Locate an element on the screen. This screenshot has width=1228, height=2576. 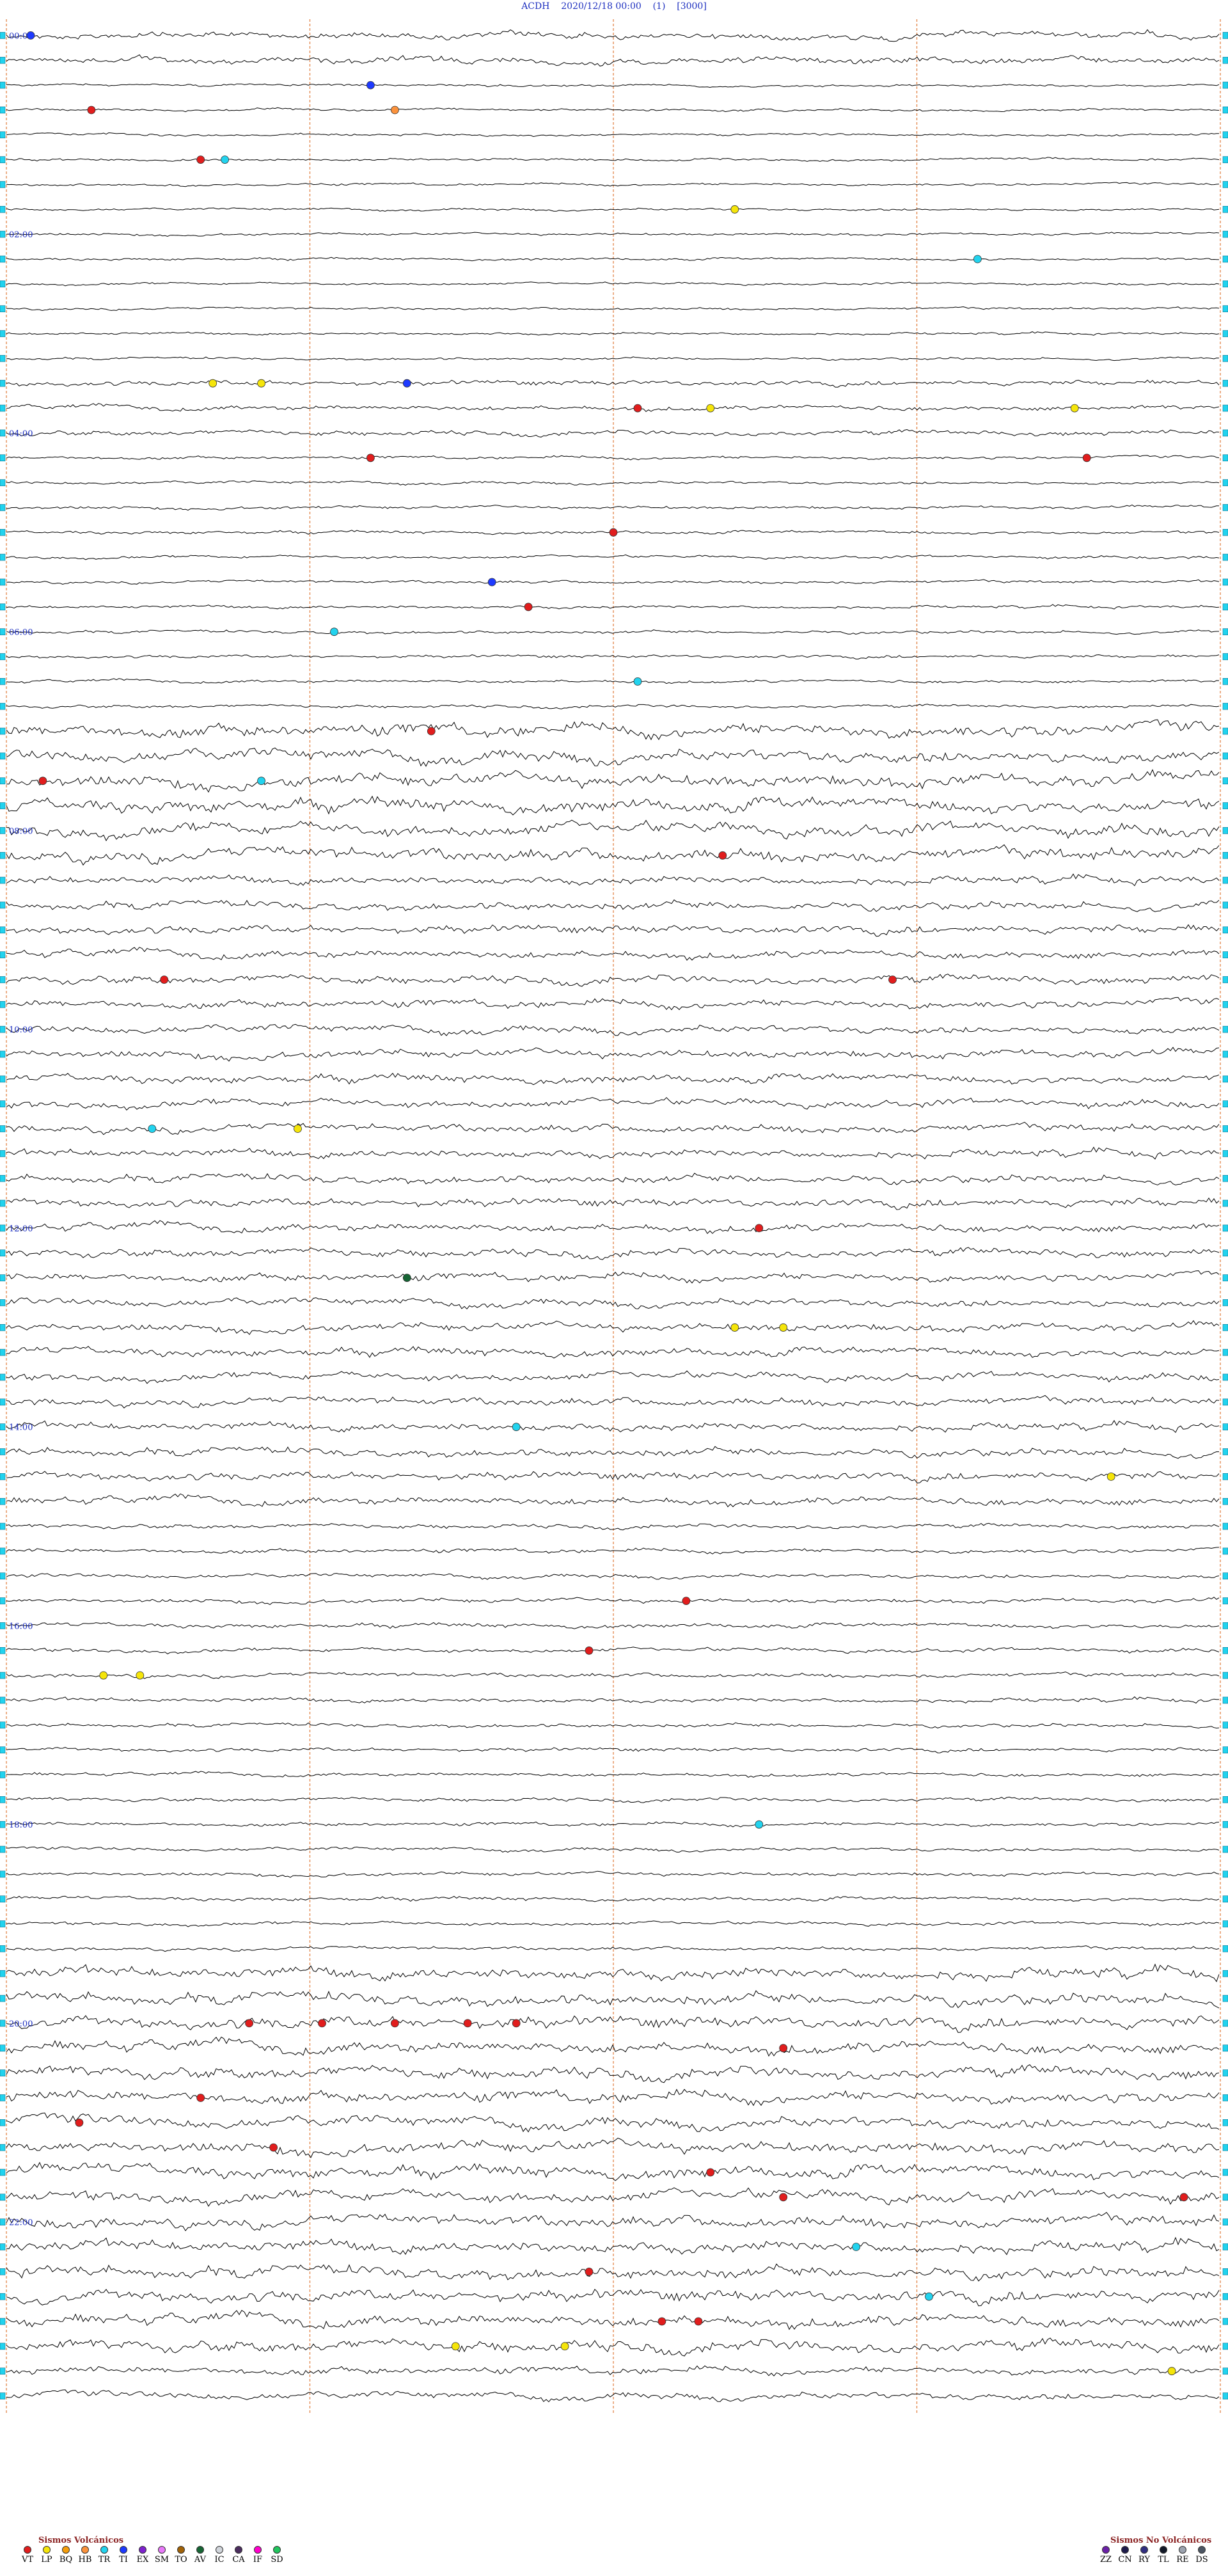
event-ti is located at coordinates (491, 582).